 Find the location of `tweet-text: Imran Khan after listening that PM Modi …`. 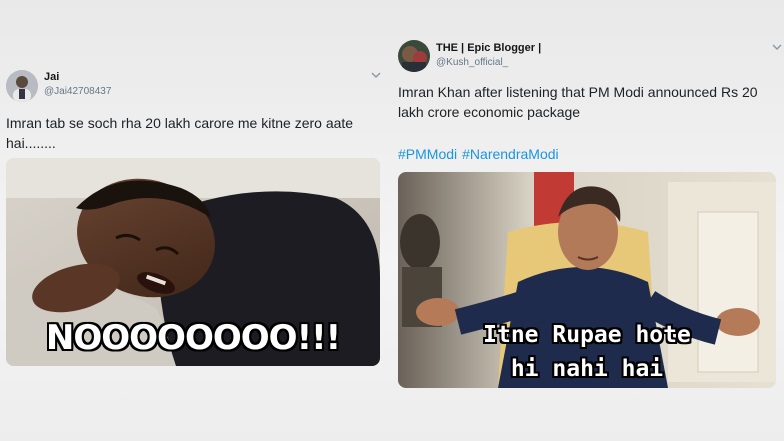

tweet-text: Imran Khan after listening that PM Modi … is located at coordinates (578, 102).